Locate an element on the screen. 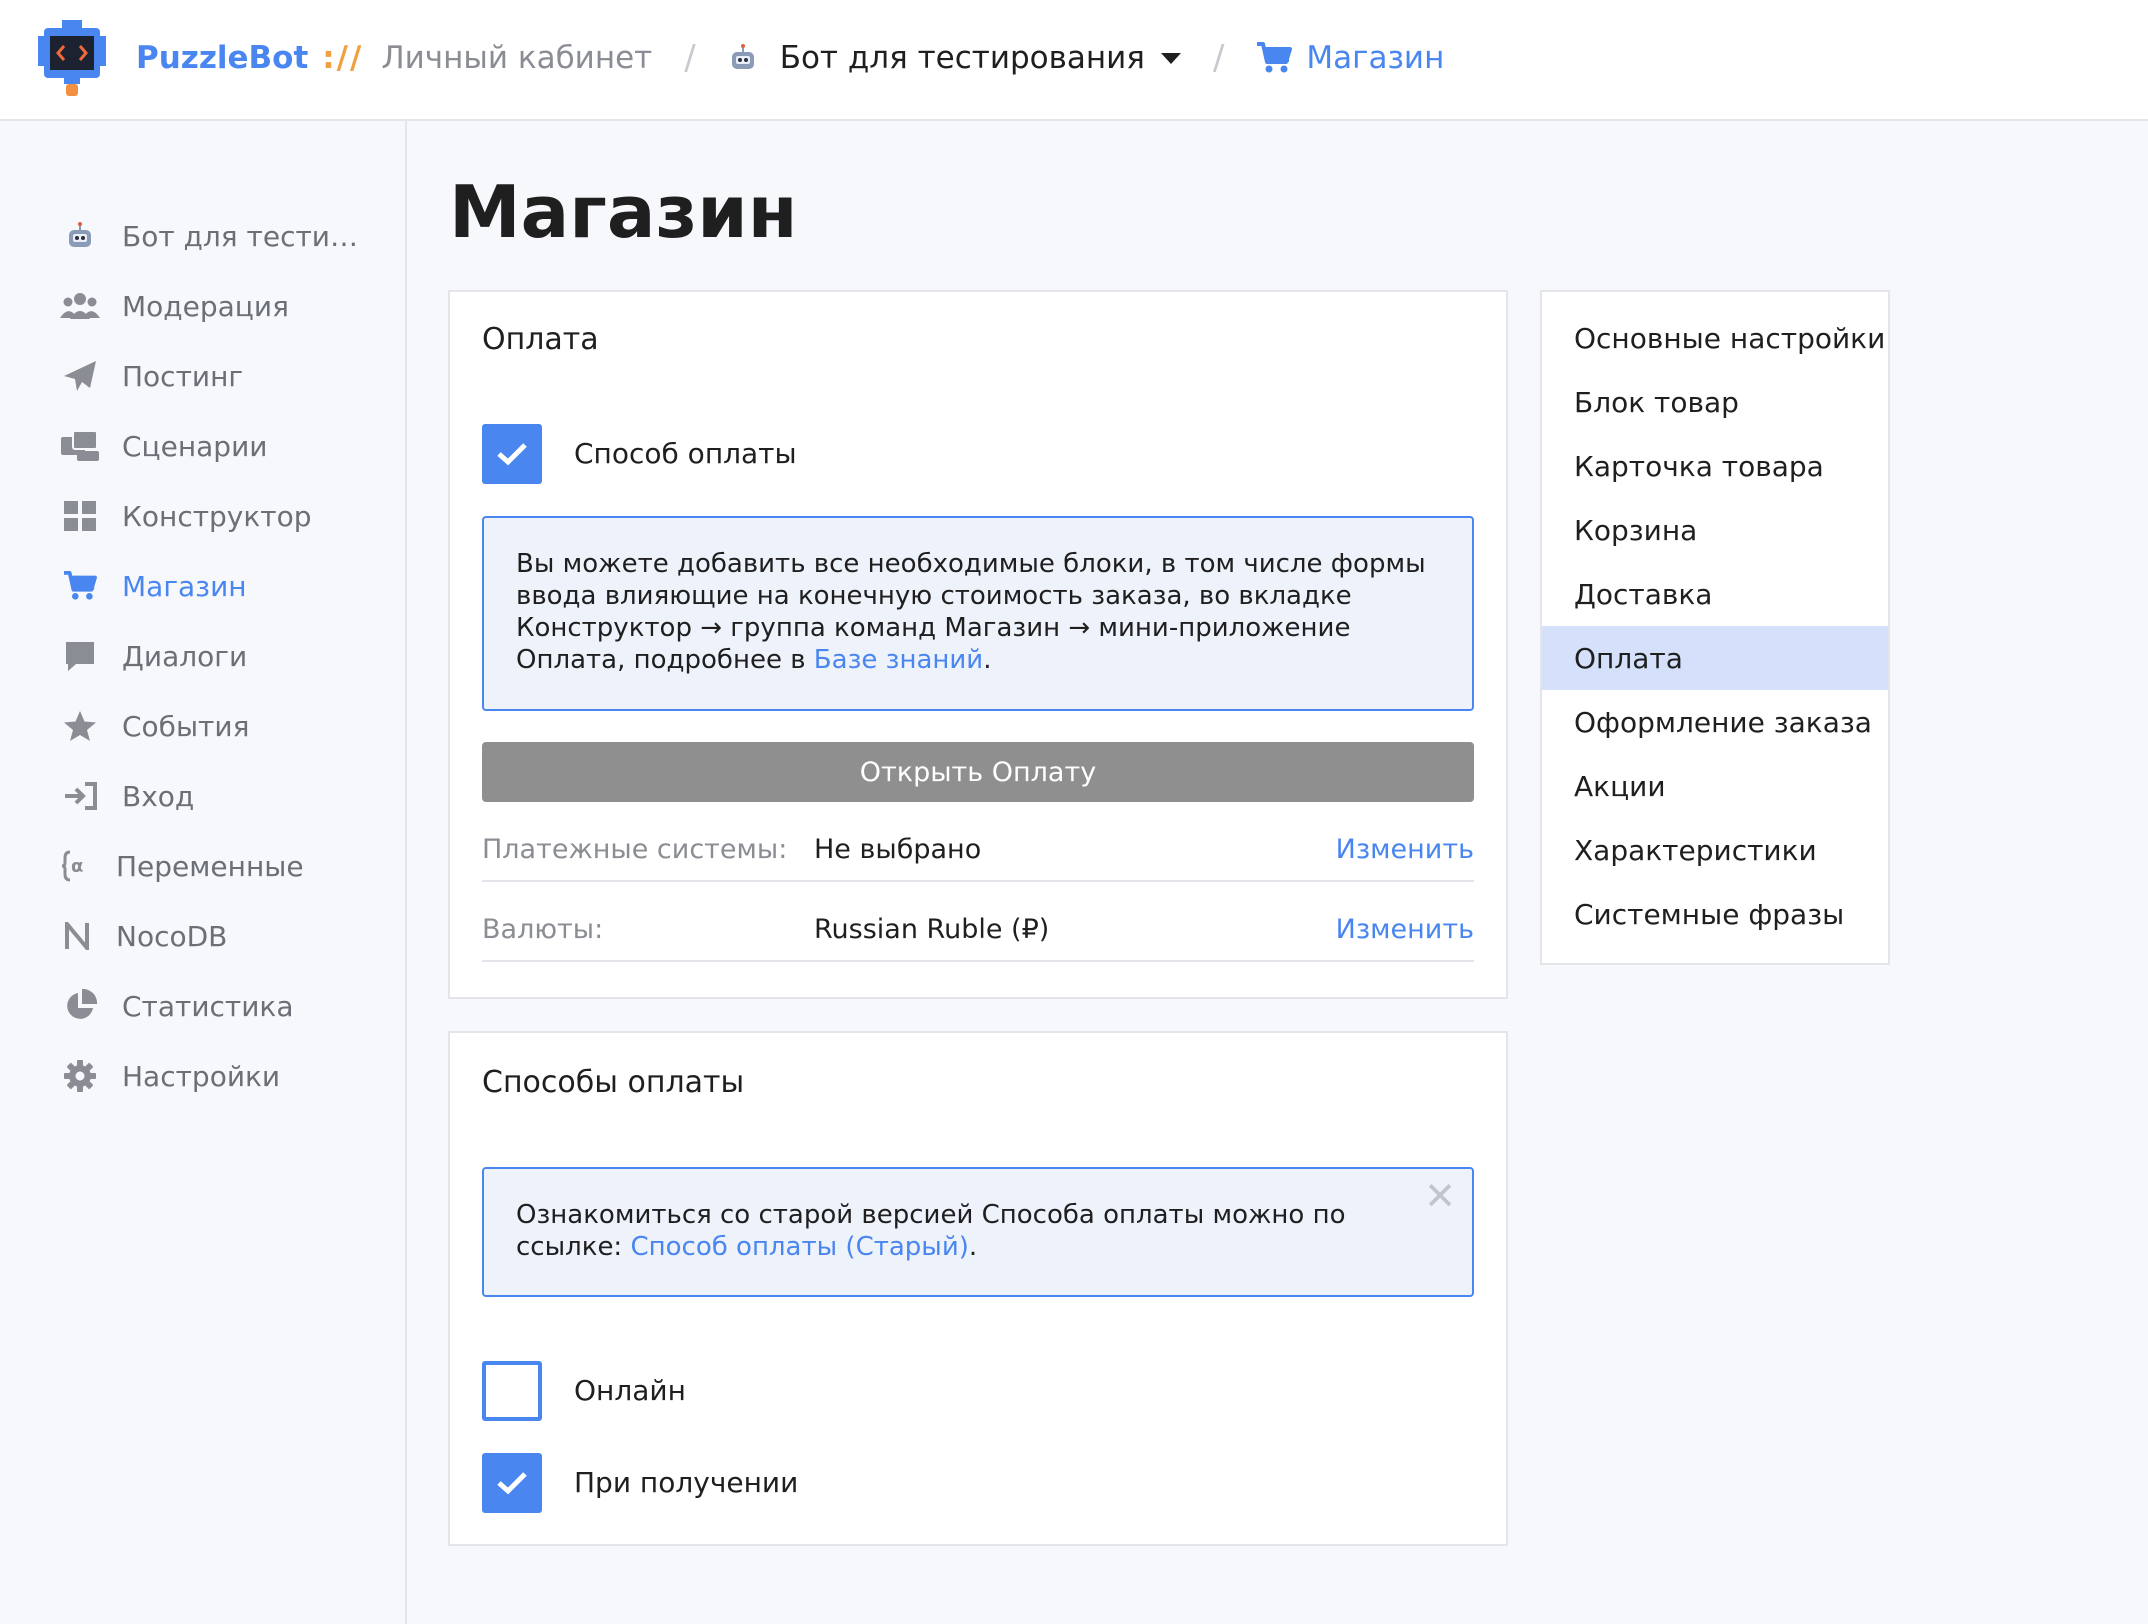 The width and height of the screenshot is (2148, 1624). currencies-row: Валюты: Russian Ruble (₽) Изменить is located at coordinates (978, 932).